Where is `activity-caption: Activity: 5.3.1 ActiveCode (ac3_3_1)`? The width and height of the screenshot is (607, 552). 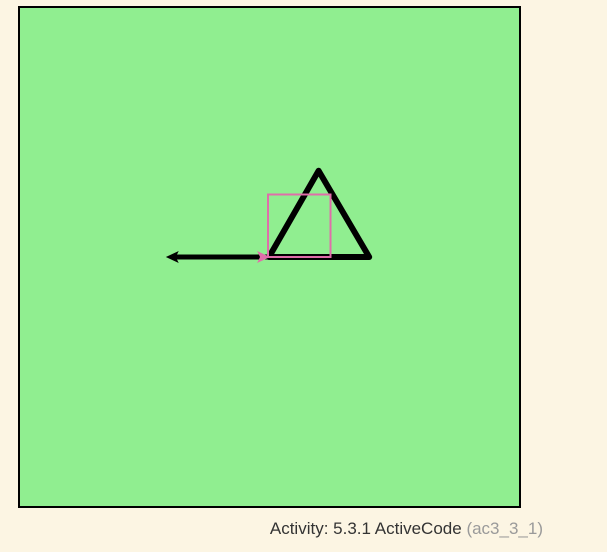 activity-caption: Activity: 5.3.1 ActiveCode (ac3_3_1) is located at coordinates (406, 529).